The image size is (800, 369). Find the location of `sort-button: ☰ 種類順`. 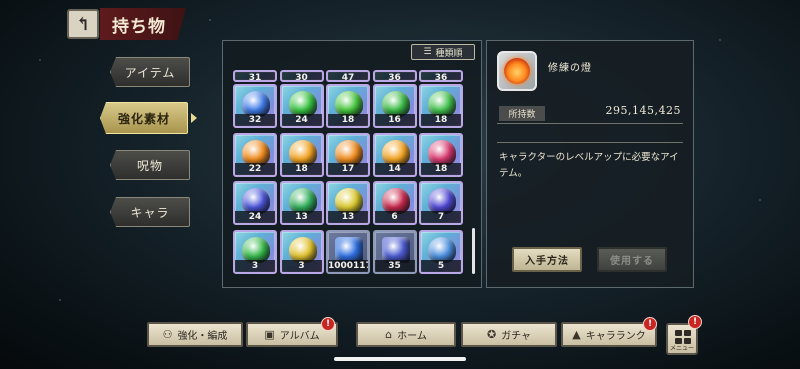

sort-button: ☰ 種類順 is located at coordinates (443, 52).